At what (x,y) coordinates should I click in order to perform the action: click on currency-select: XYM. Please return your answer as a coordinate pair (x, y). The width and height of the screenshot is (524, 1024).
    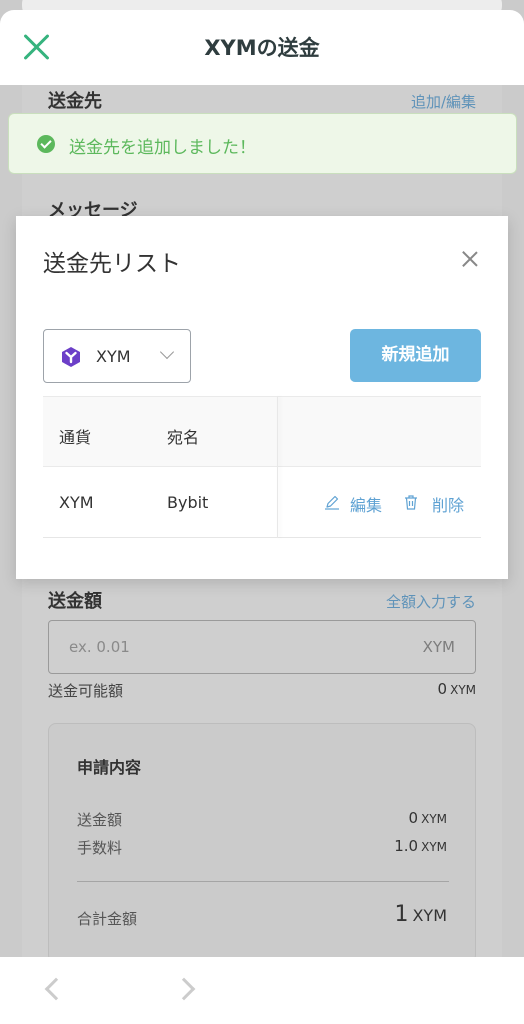
    Looking at the image, I should click on (117, 356).